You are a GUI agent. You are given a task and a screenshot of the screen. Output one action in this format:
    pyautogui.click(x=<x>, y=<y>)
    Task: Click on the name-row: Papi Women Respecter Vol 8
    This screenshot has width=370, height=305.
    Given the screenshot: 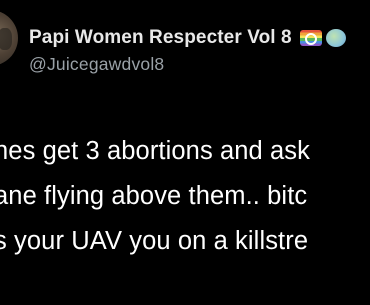 What is the action you would take?
    pyautogui.click(x=199, y=38)
    